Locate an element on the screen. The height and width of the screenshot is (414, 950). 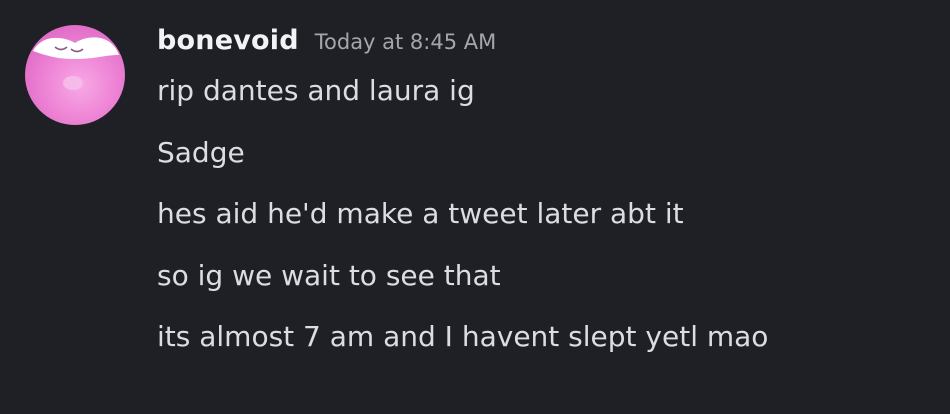
message-line: so ig we wait to see that is located at coordinates (329, 275).